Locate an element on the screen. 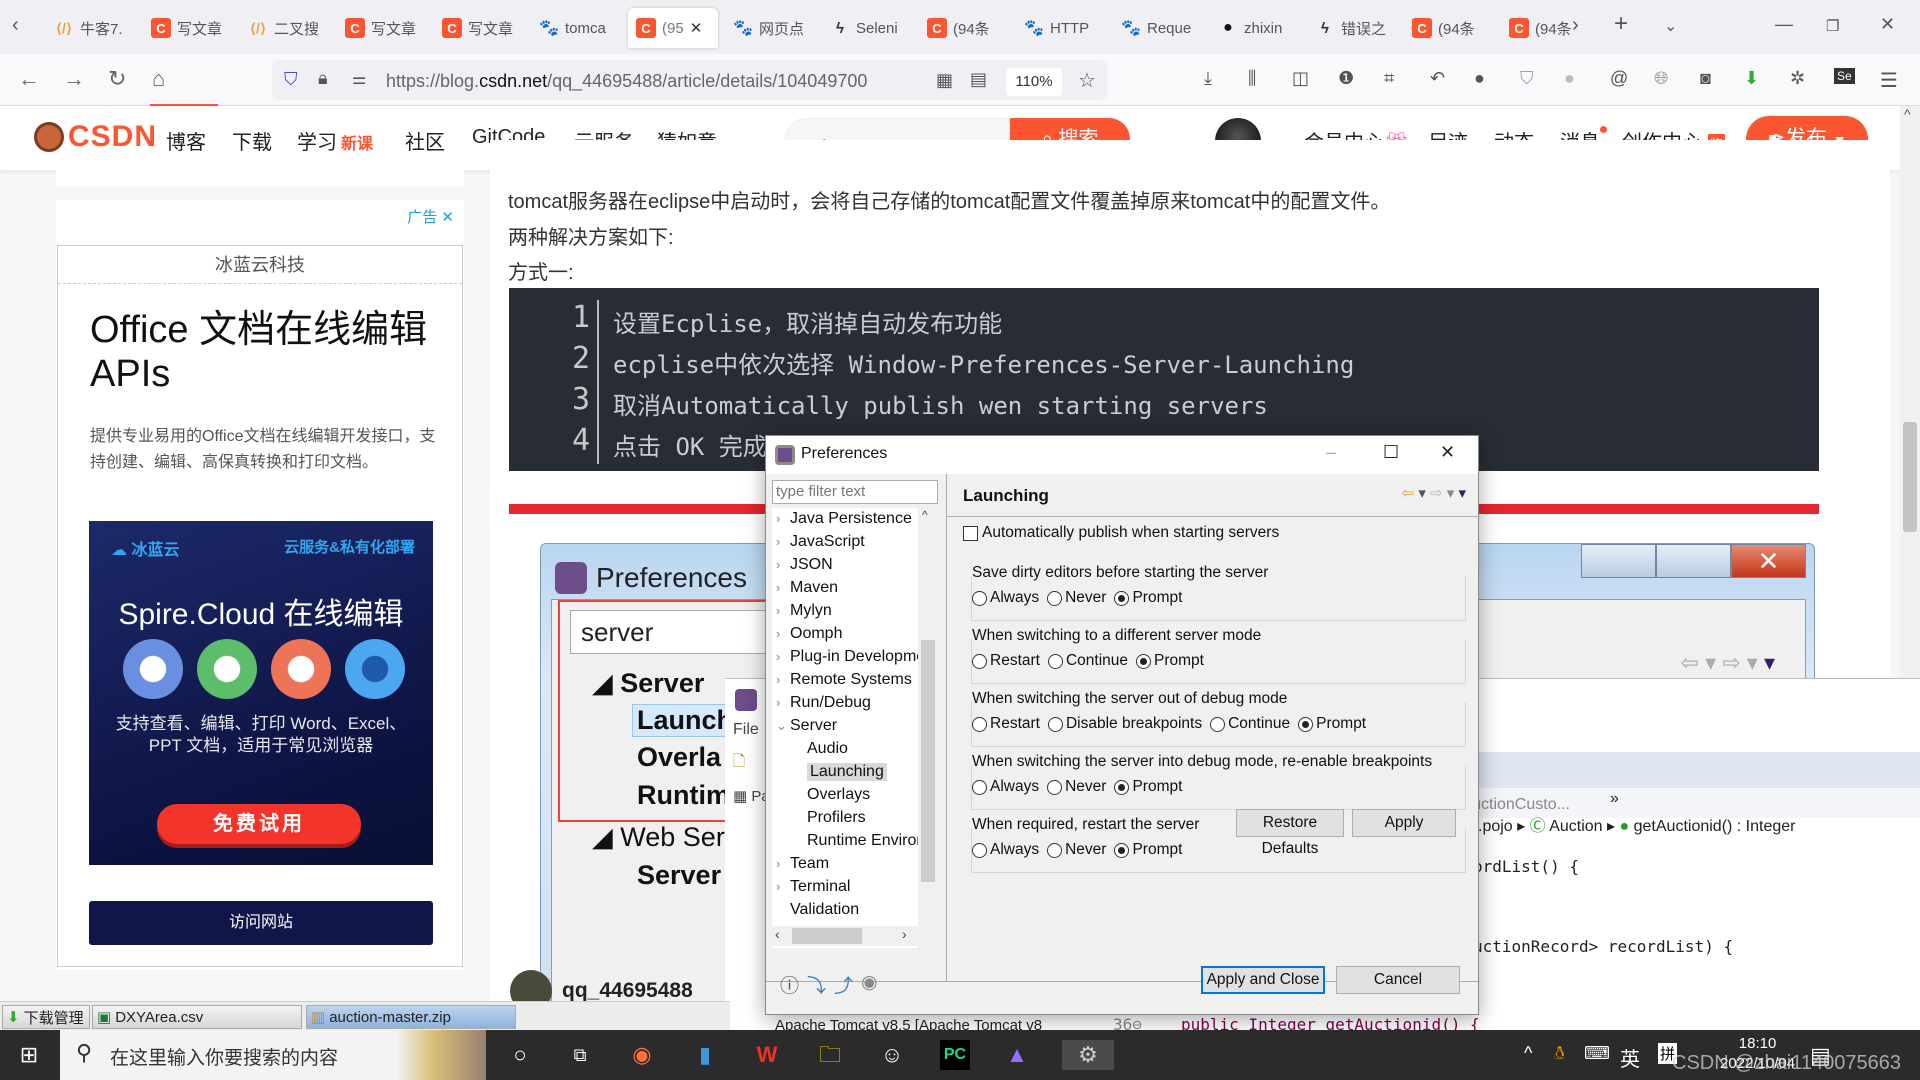 The width and height of the screenshot is (1920, 1080). apply-and-close-button: Apply and Close is located at coordinates (1263, 980).